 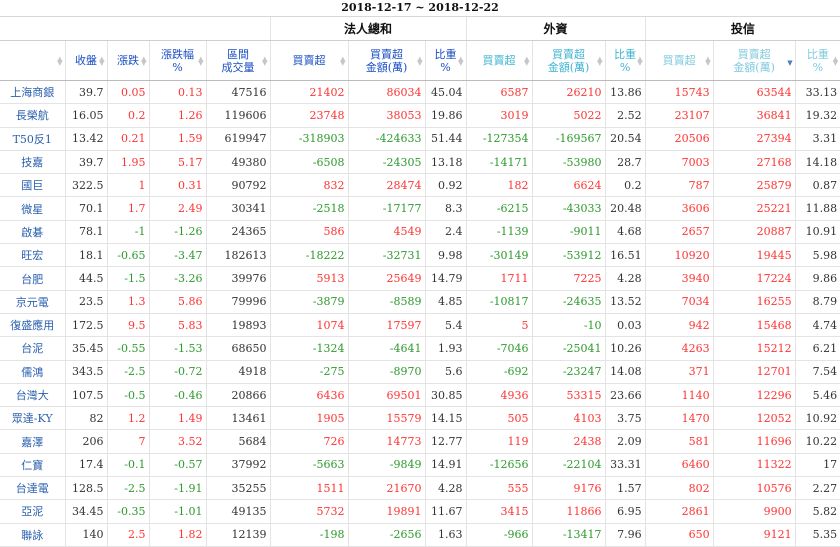 What do you see at coordinates (625, 348) in the screenshot?
I see `cell-foreign-ratio: 10.26` at bounding box center [625, 348].